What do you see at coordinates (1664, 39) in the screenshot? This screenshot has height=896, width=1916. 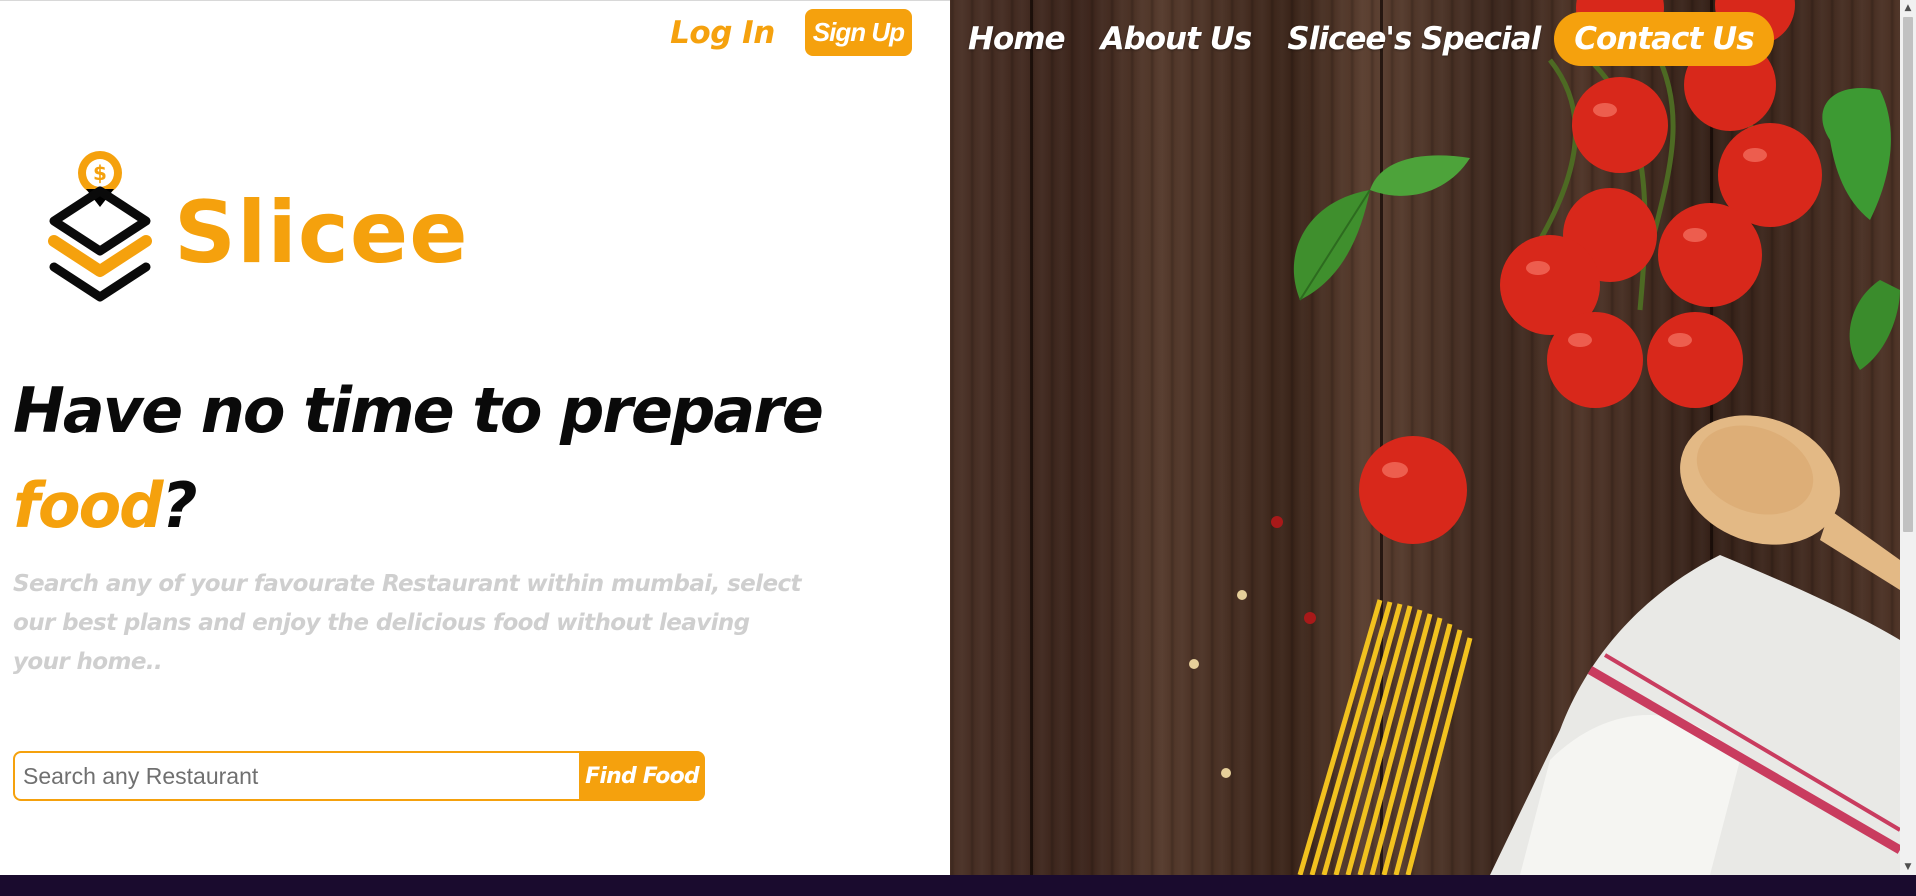 I see `contact-us-button: Contact Us` at bounding box center [1664, 39].